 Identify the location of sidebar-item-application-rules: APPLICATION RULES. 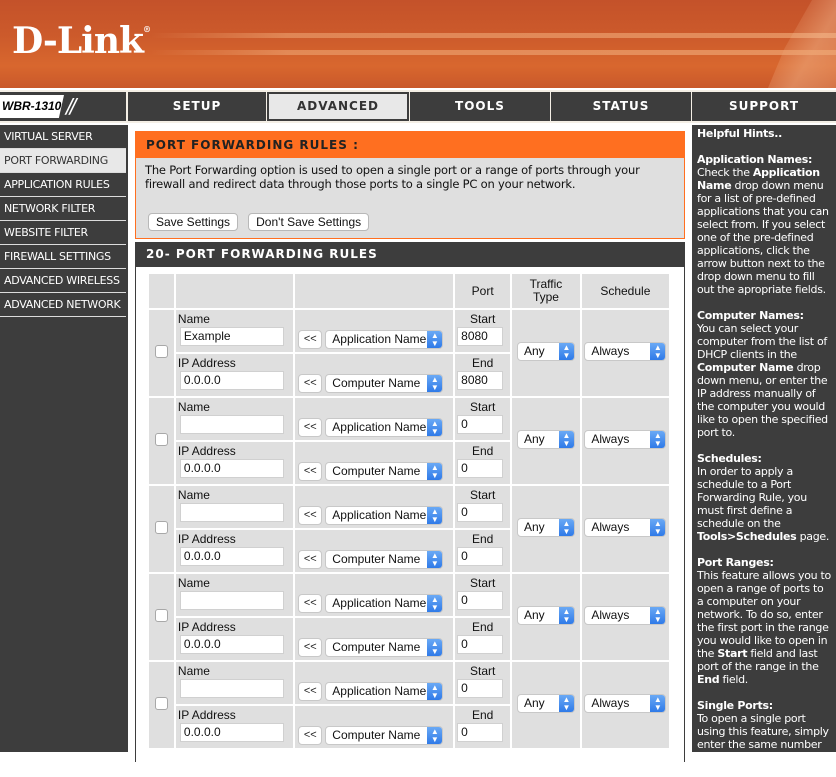
(63, 185).